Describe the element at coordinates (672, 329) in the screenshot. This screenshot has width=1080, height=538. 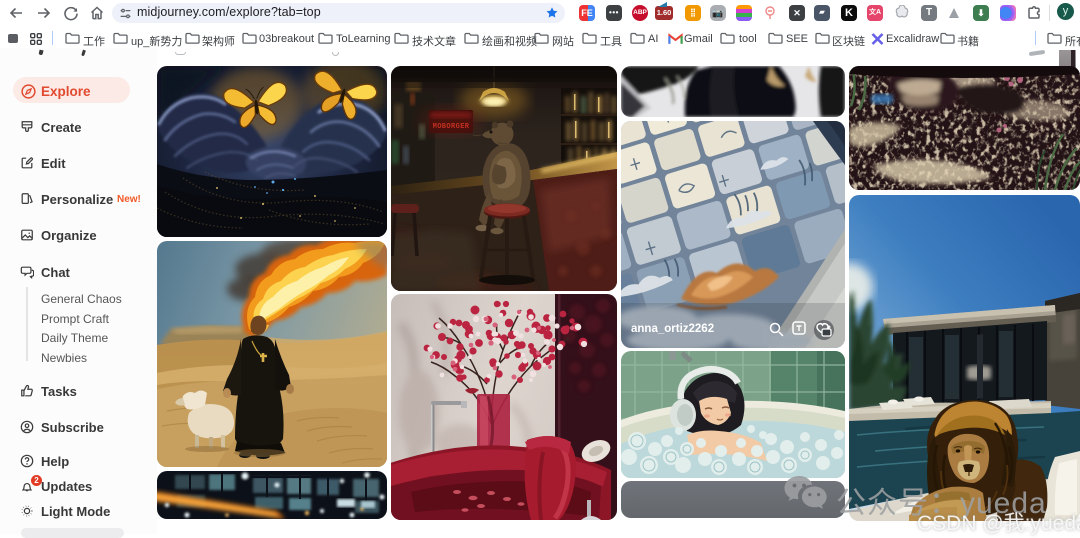
I see `svg-text: anna_ortiz2262` at that location.